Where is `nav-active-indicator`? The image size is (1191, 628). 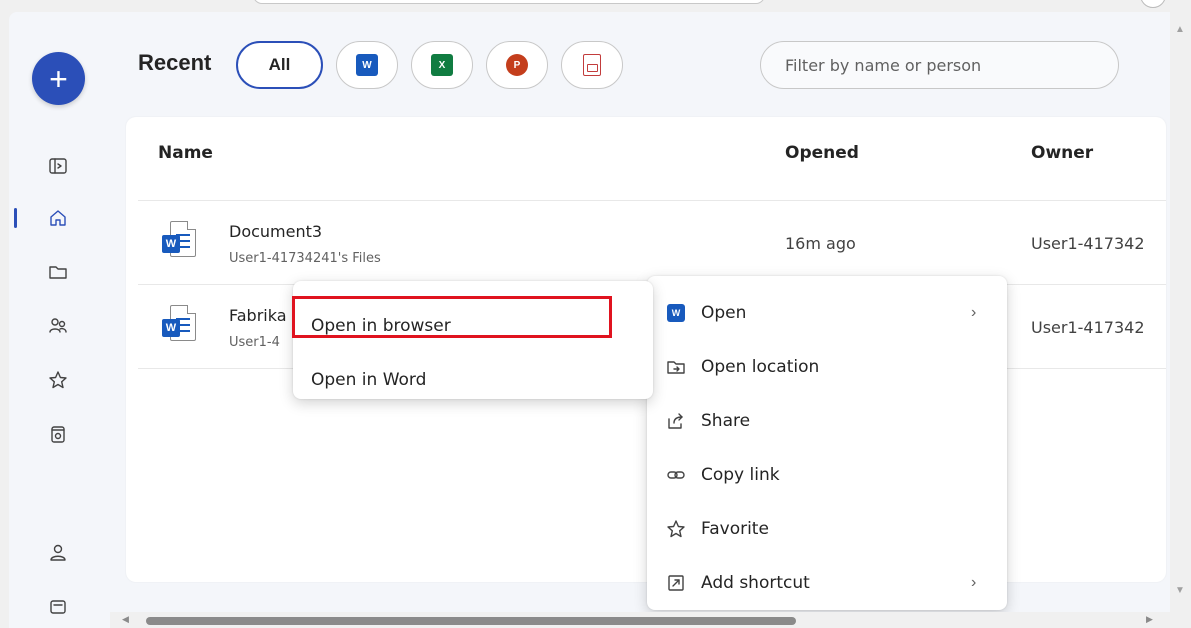 nav-active-indicator is located at coordinates (15, 218).